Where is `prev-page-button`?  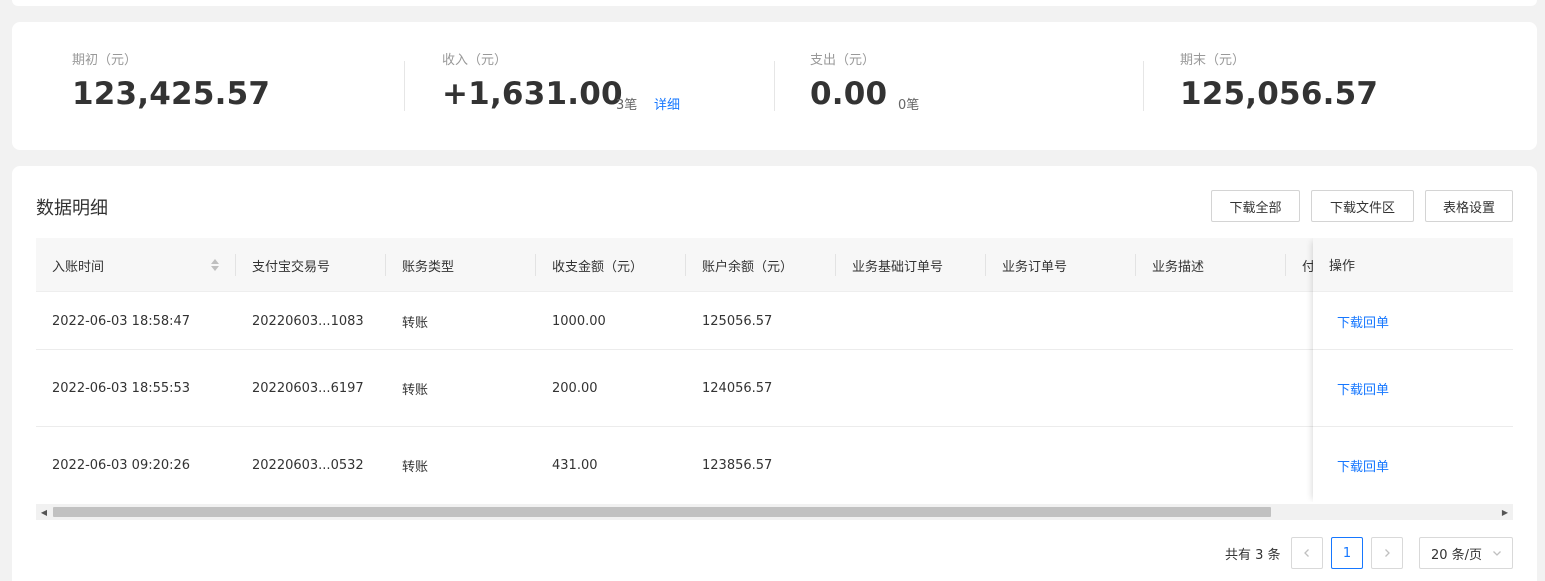 prev-page-button is located at coordinates (1307, 553).